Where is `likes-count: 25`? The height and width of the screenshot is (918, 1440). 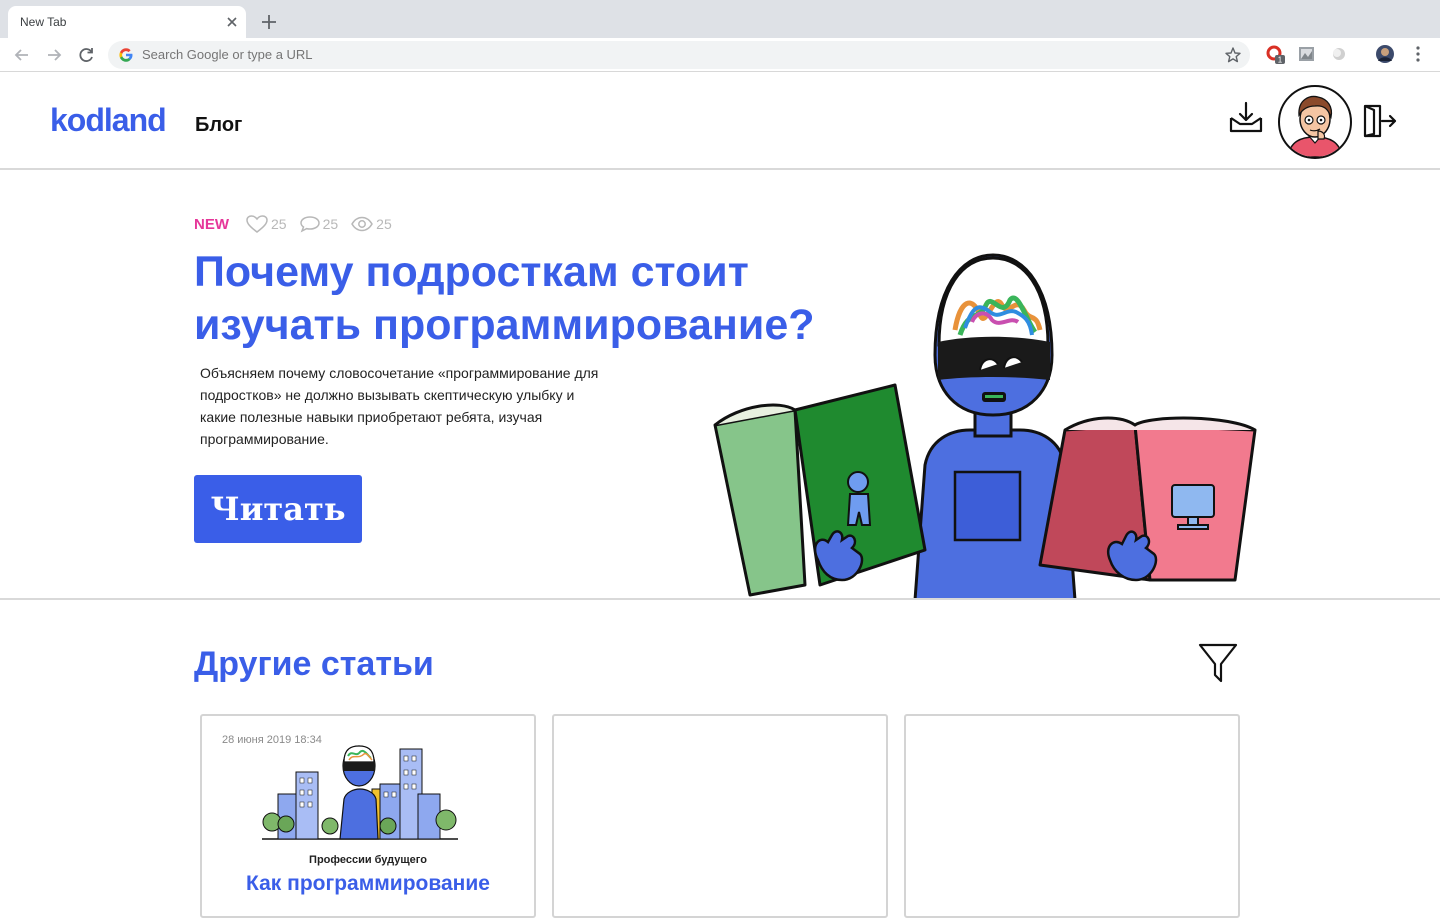 likes-count: 25 is located at coordinates (279, 224).